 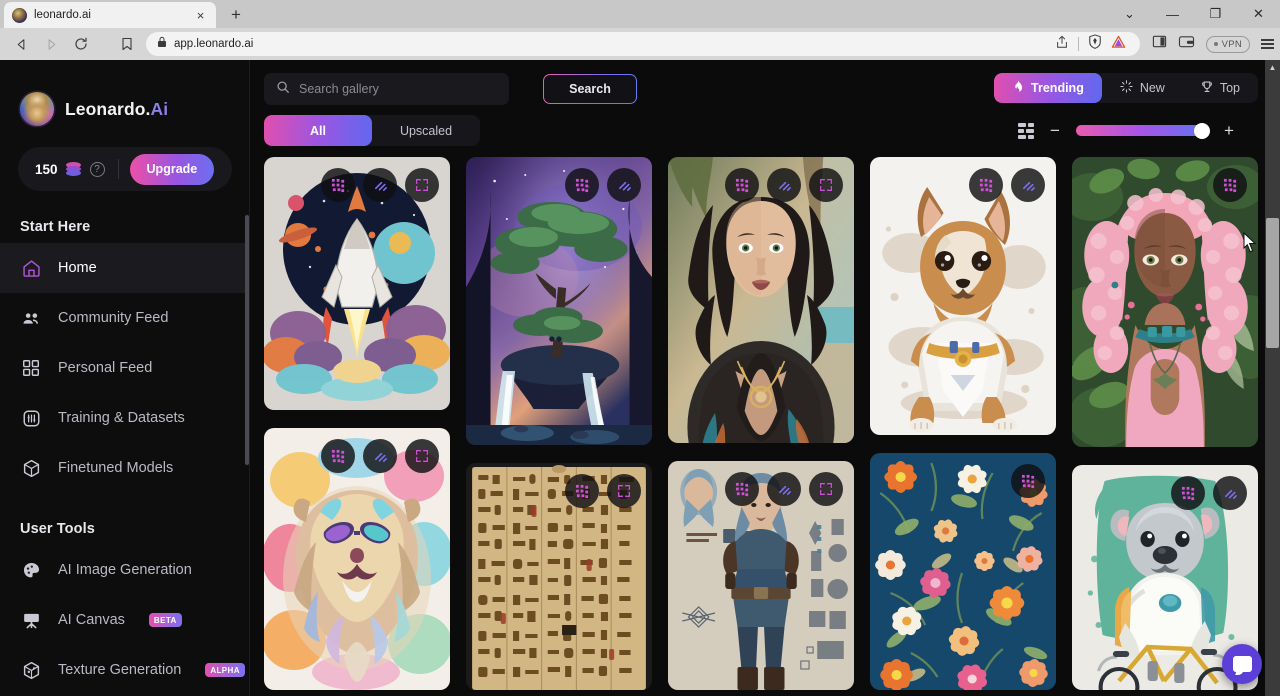 What do you see at coordinates (97, 169) in the screenshot?
I see `help-circle-icon: ?` at bounding box center [97, 169].